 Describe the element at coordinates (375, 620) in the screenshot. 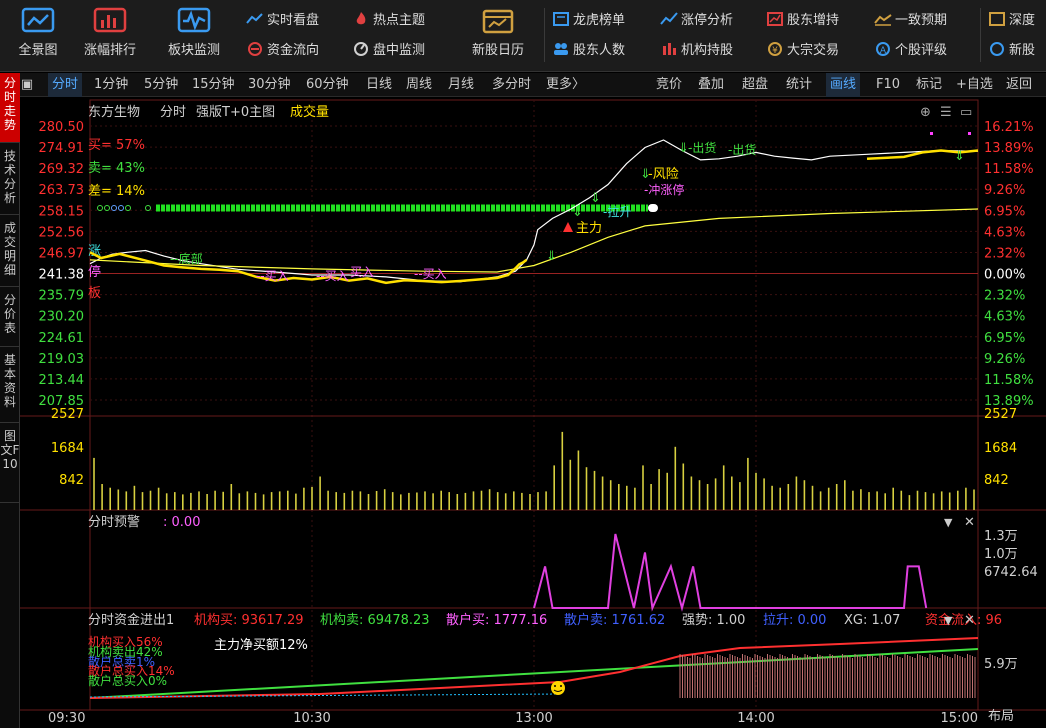

I see `fund-metric: 机构卖: 69478.23` at that location.